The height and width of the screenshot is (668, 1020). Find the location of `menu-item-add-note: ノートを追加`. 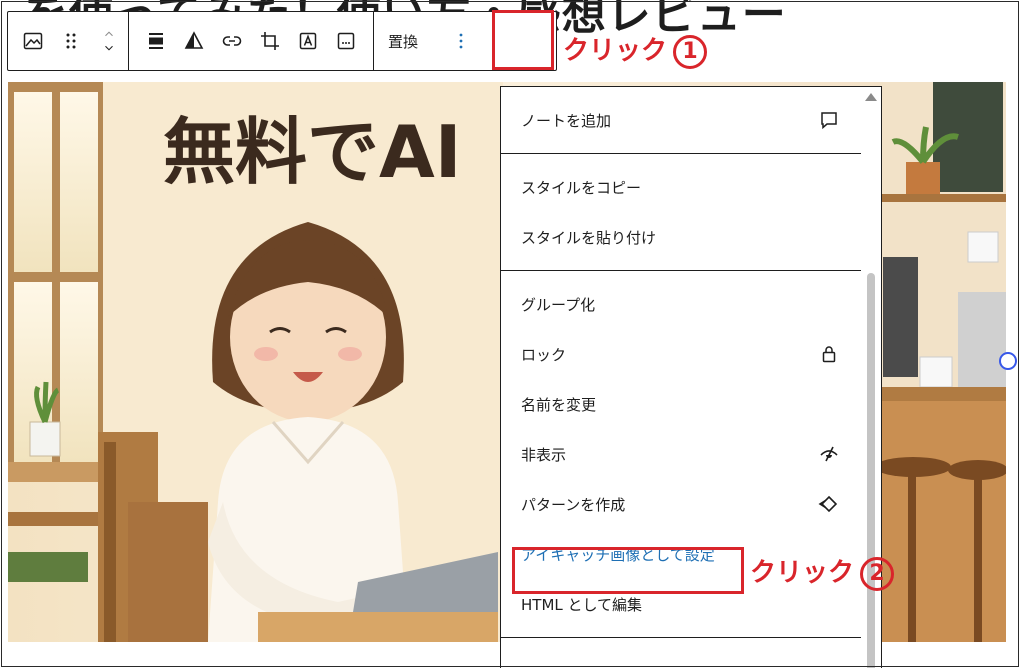

menu-item-add-note: ノートを追加 is located at coordinates (681, 120).